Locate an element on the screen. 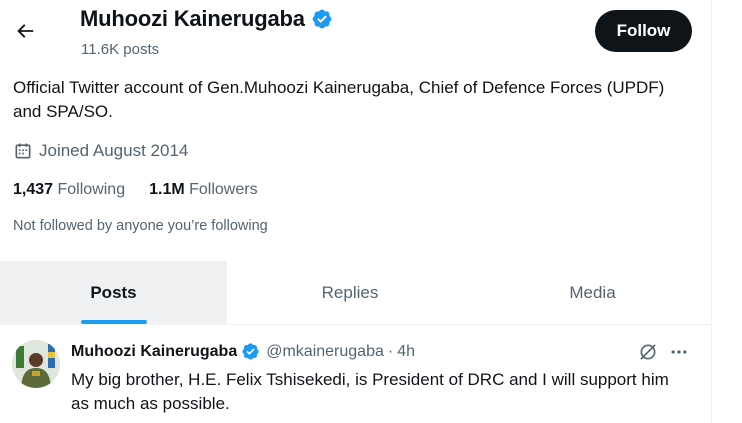 The height and width of the screenshot is (423, 742). follow-button: Follow is located at coordinates (643, 31).